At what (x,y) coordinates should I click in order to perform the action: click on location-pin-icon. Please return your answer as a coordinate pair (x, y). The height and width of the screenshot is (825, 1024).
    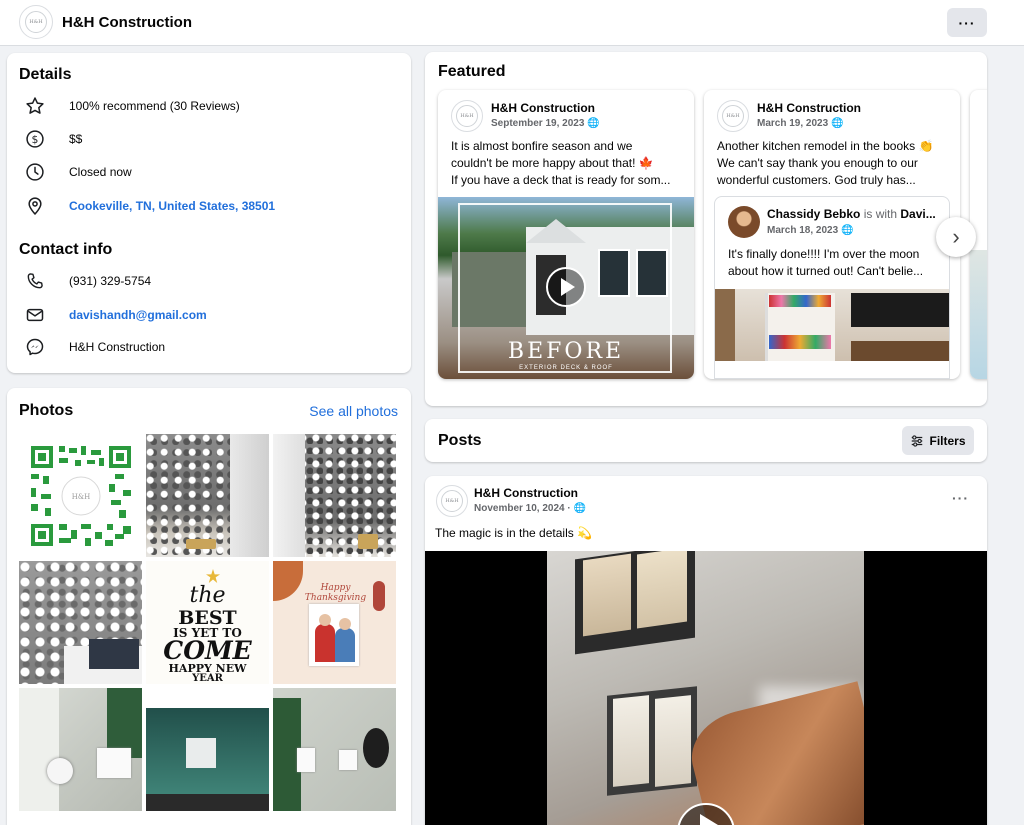
    Looking at the image, I should click on (35, 206).